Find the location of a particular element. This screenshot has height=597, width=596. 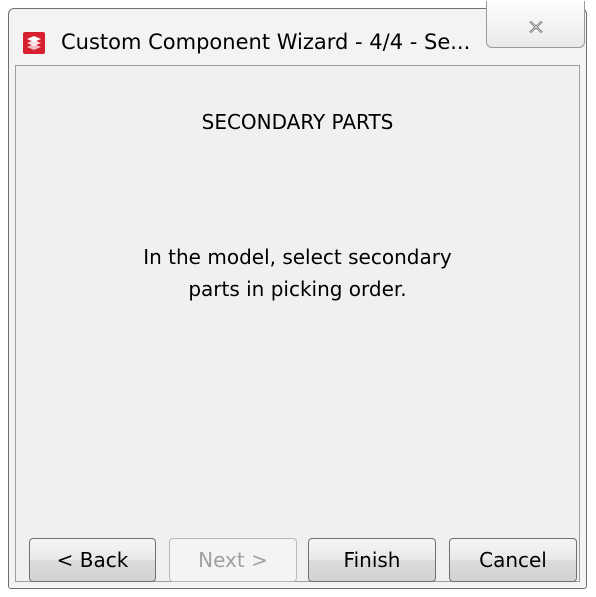

next-button: Next > is located at coordinates (233, 560).